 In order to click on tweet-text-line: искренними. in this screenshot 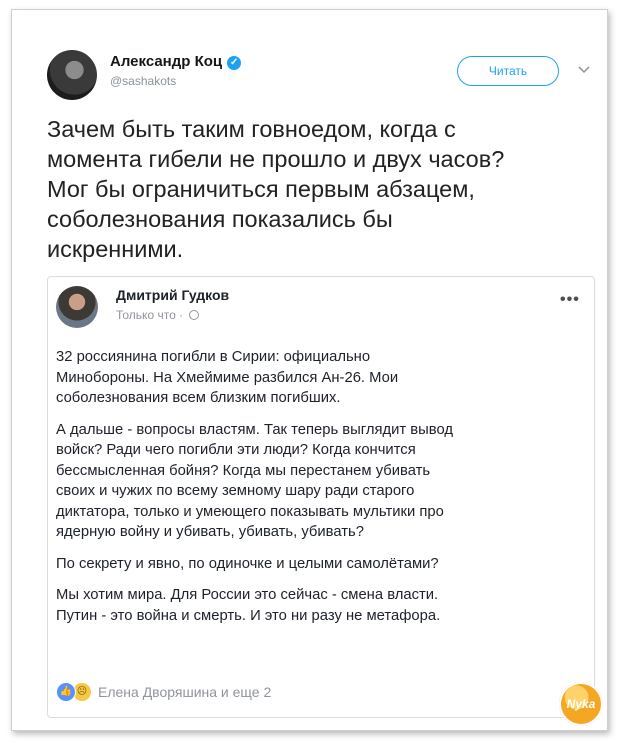, I will do `click(115, 249)`.